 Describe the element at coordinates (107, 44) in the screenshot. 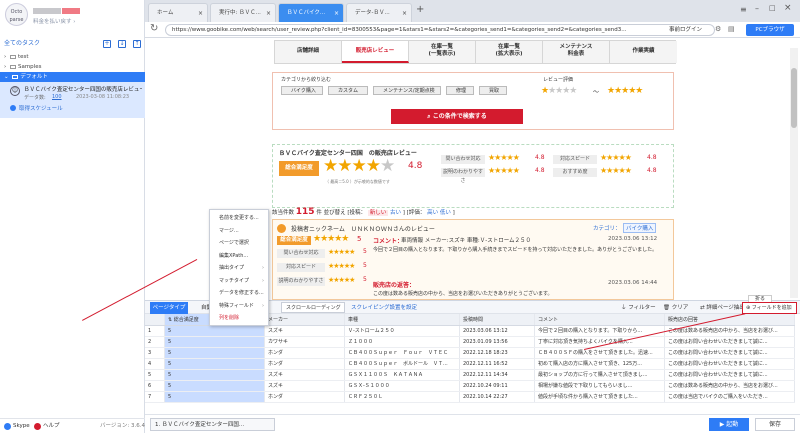

I see `new-folder-icon: +` at that location.